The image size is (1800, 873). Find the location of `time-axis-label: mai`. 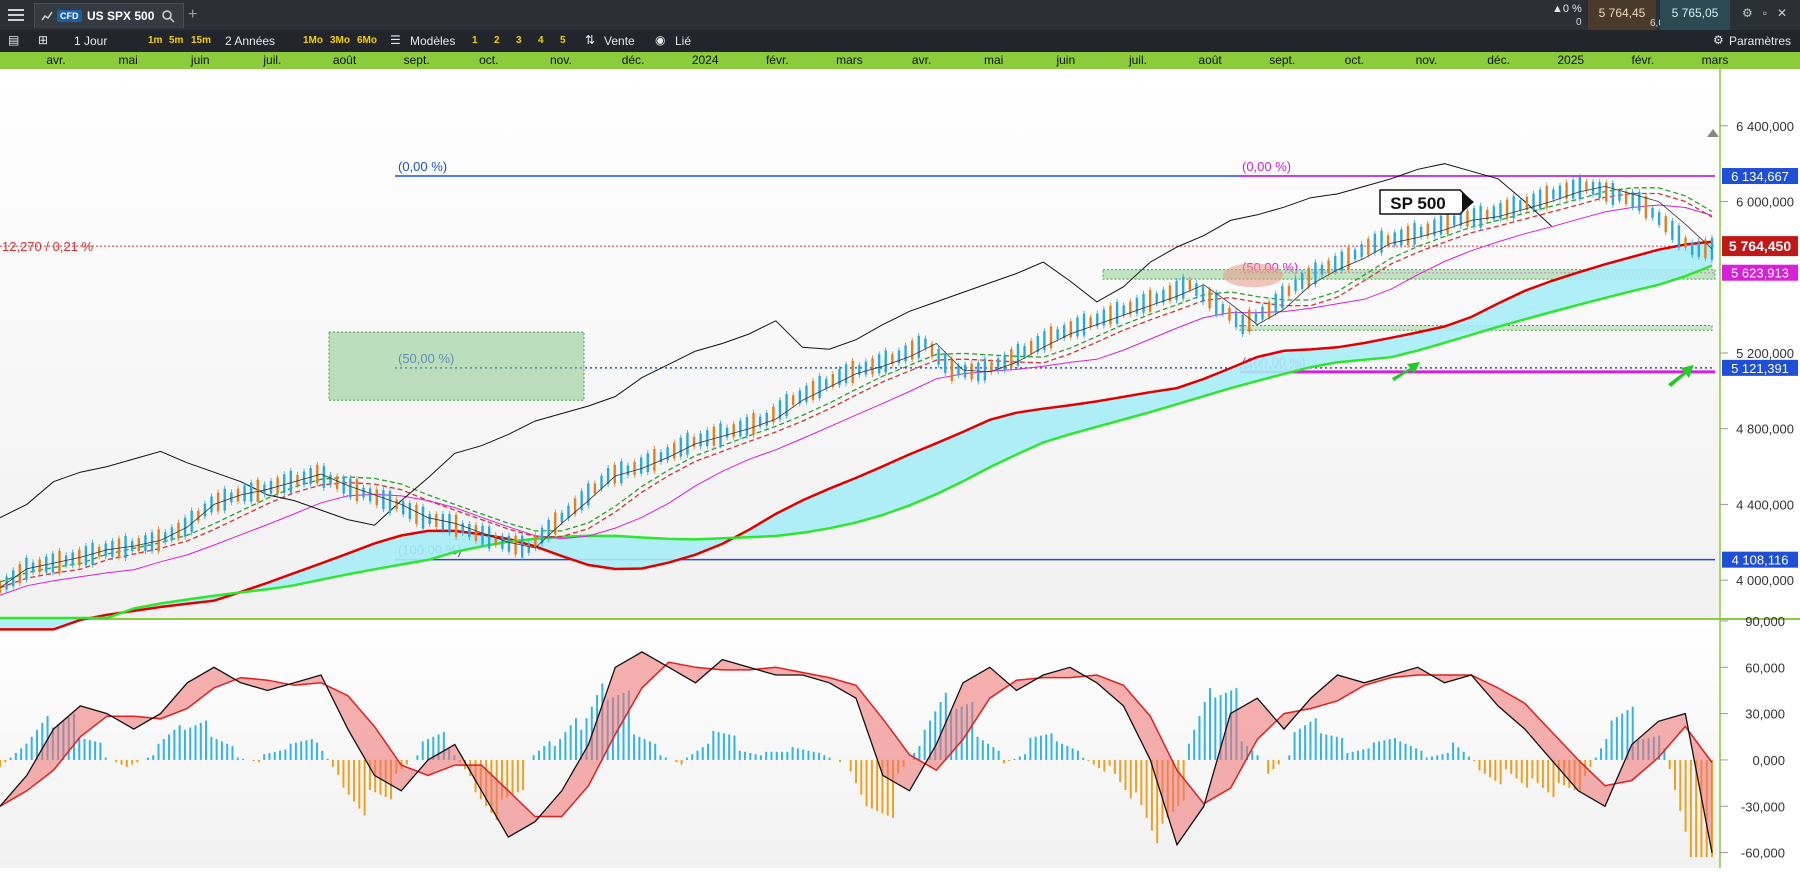

time-axis-label: mai is located at coordinates (128, 60).